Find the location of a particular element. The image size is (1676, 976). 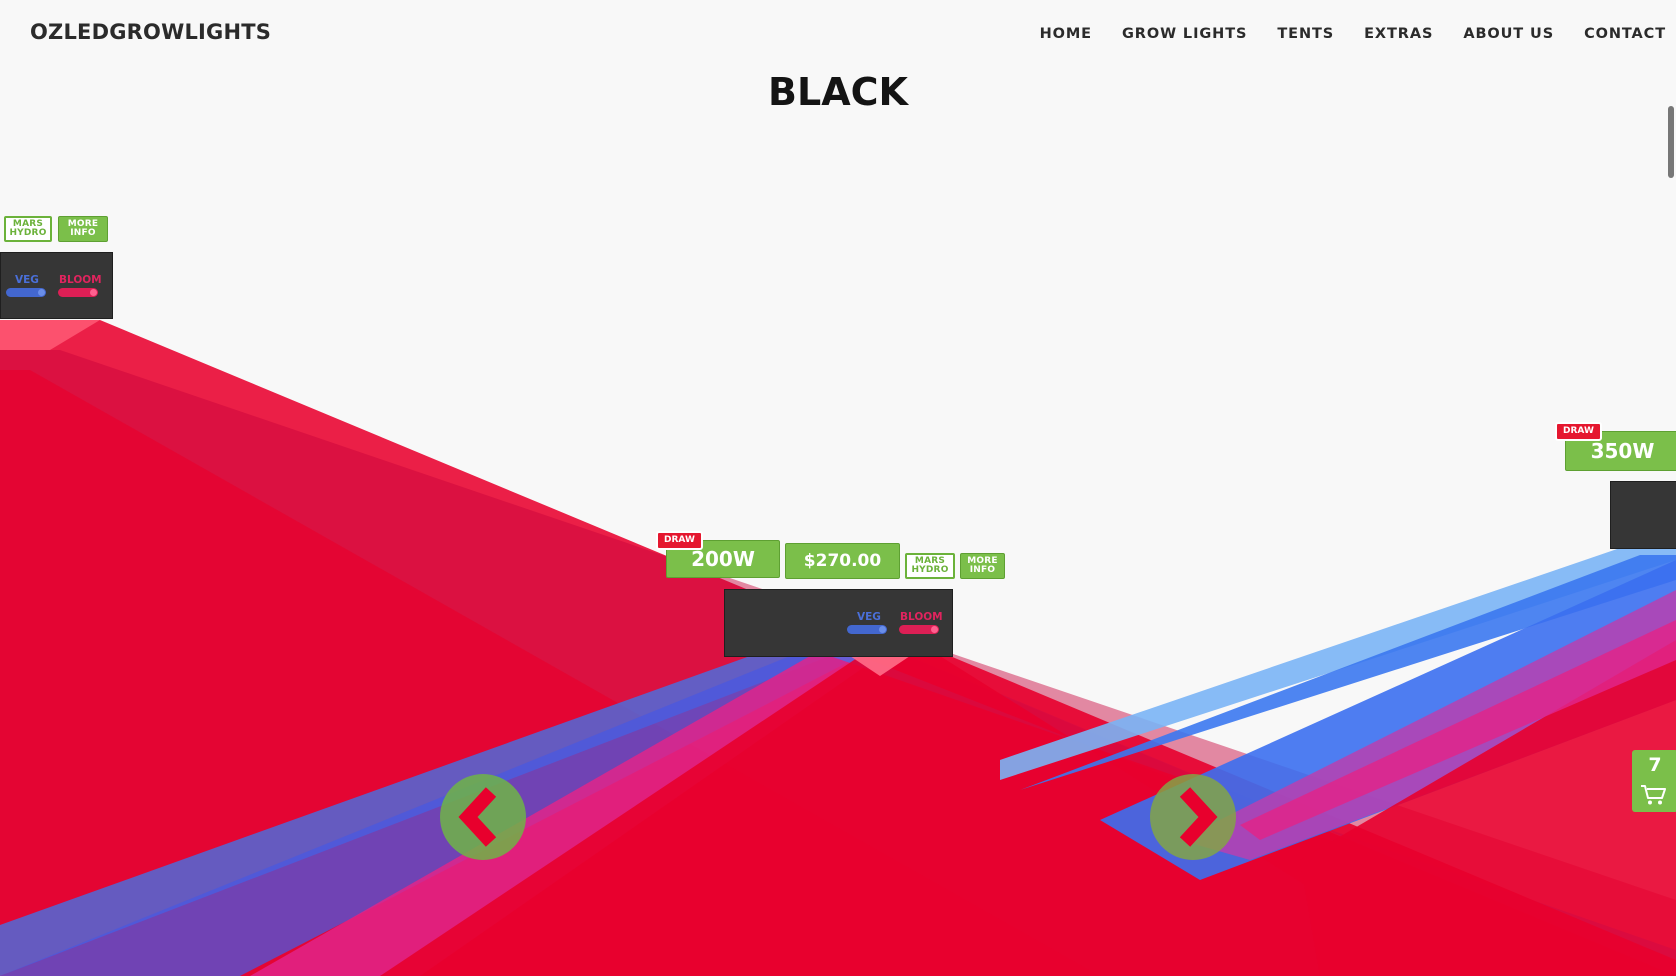

chevron-right-icon is located at coordinates (1198, 817).